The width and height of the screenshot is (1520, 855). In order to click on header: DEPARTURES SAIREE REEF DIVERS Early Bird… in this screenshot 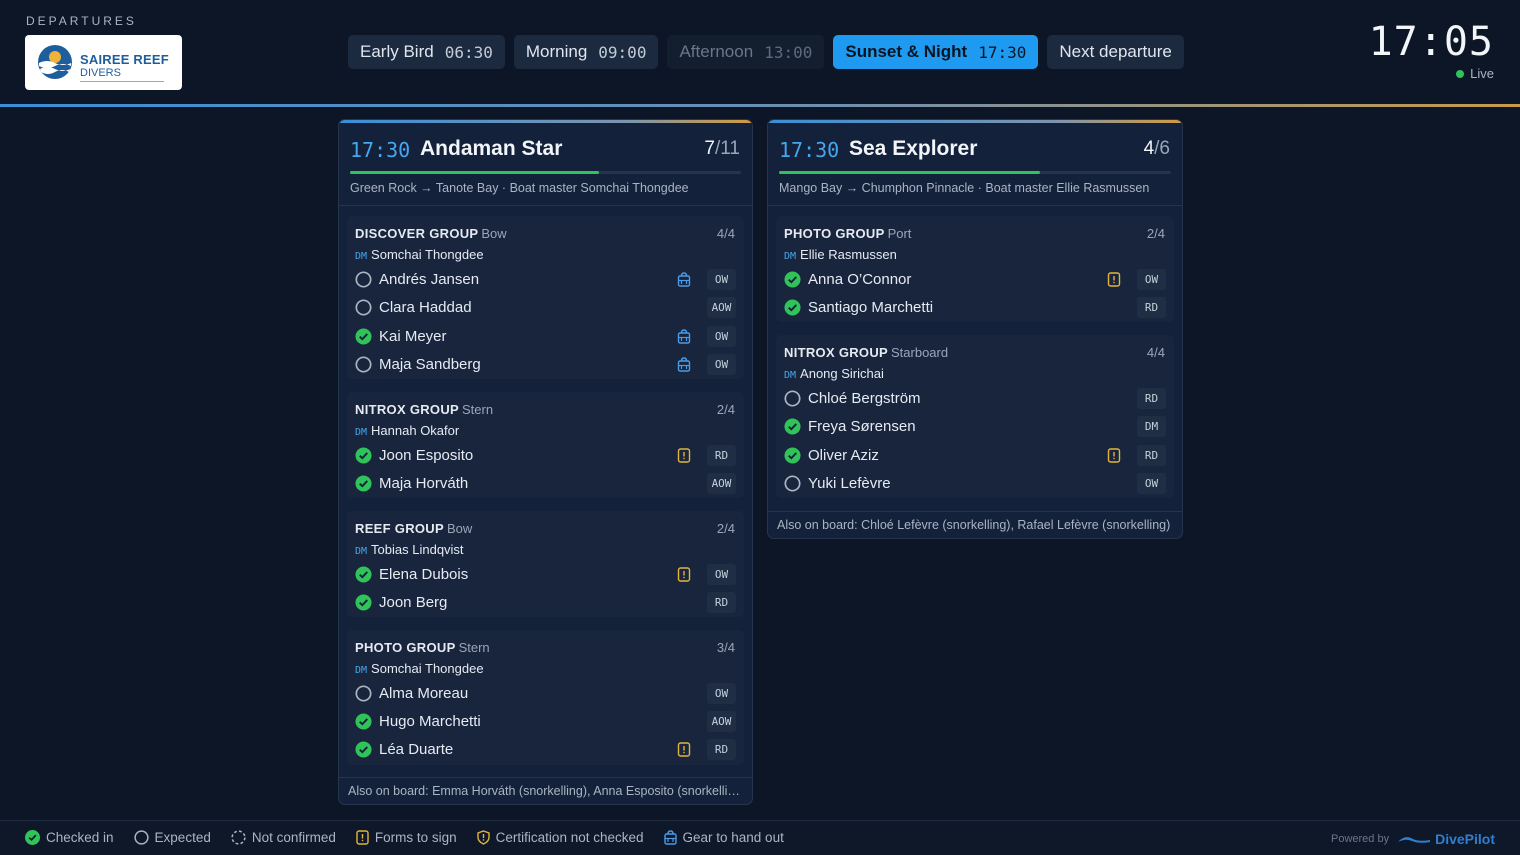, I will do `click(760, 52)`.